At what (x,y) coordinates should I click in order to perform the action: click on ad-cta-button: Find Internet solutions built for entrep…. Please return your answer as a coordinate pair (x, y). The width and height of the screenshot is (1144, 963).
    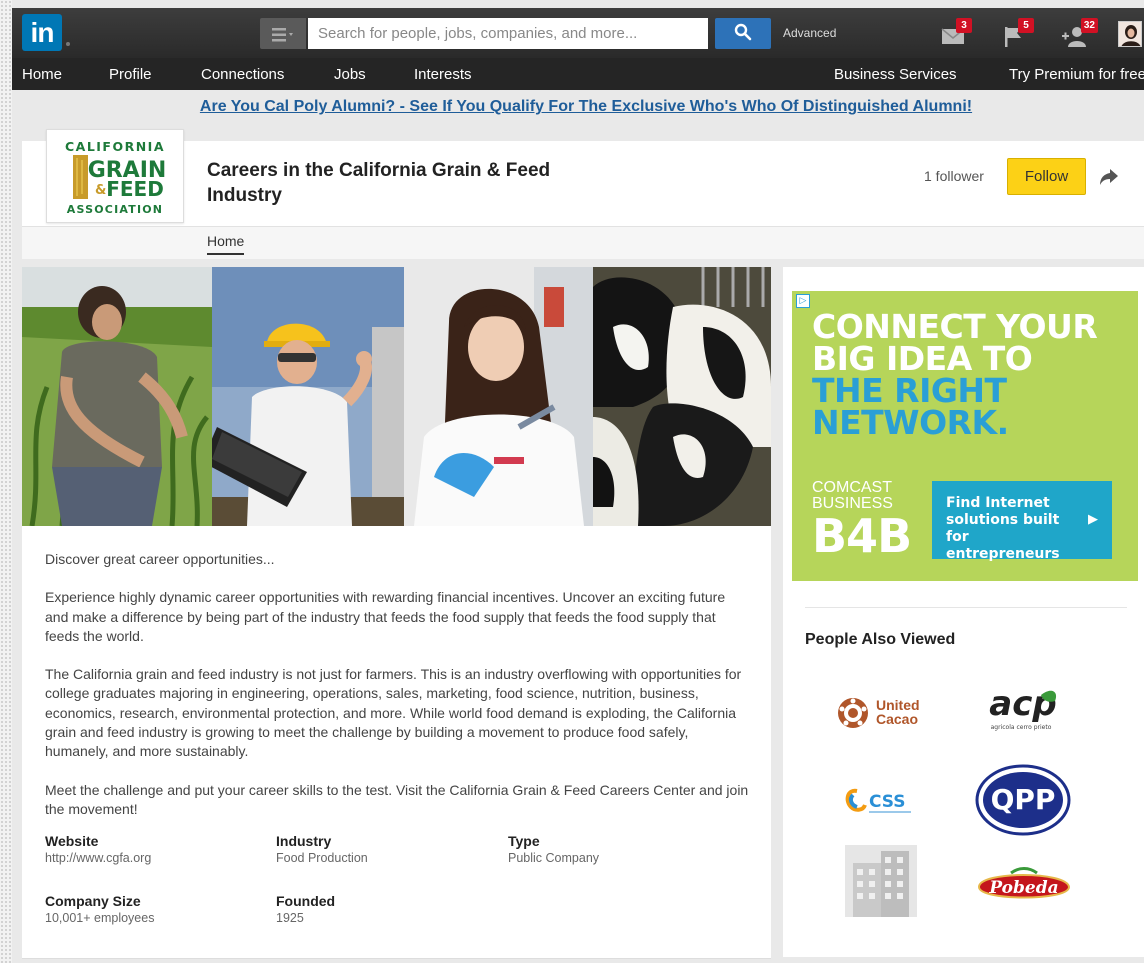
    Looking at the image, I should click on (1022, 521).